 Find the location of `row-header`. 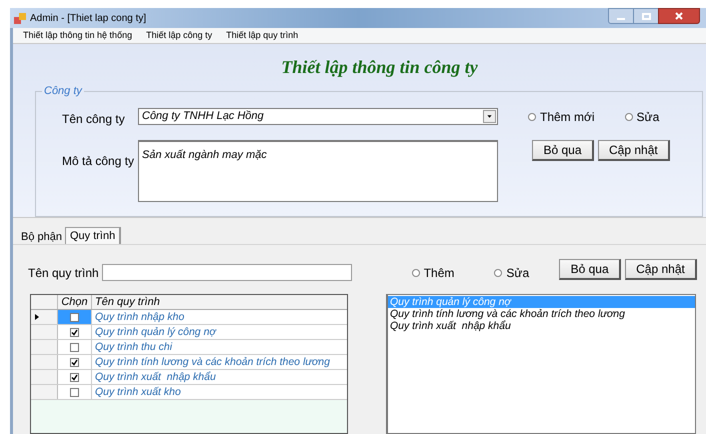

row-header is located at coordinates (44, 317).